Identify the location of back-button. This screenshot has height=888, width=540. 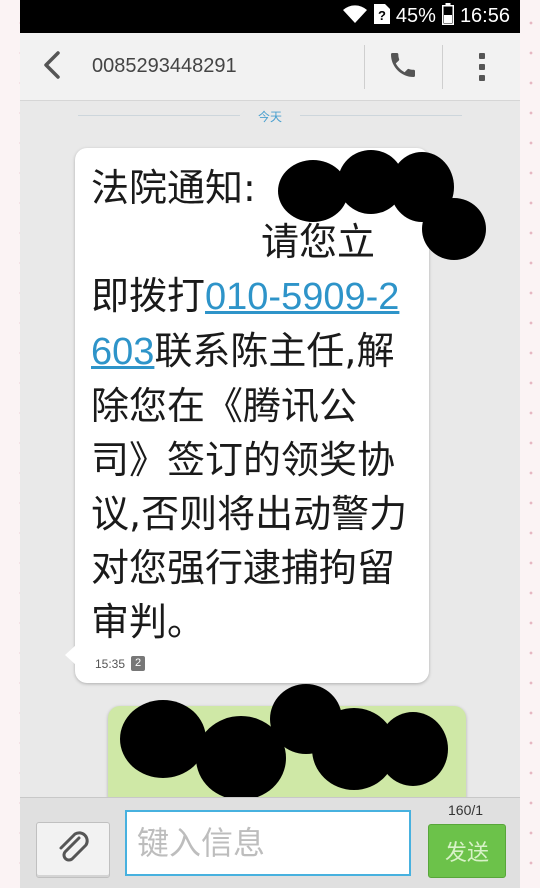
(52, 67).